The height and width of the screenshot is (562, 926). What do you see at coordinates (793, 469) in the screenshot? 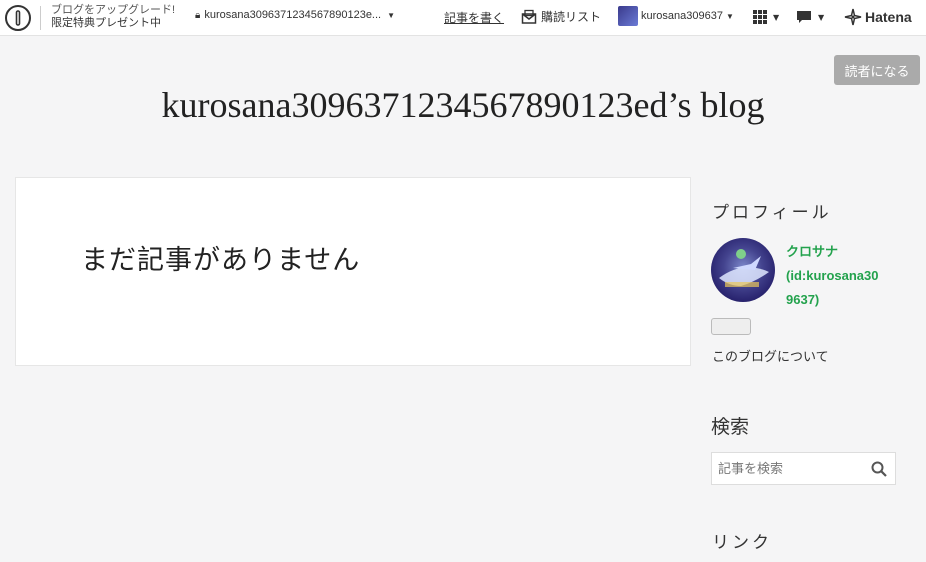
I see `search-input` at bounding box center [793, 469].